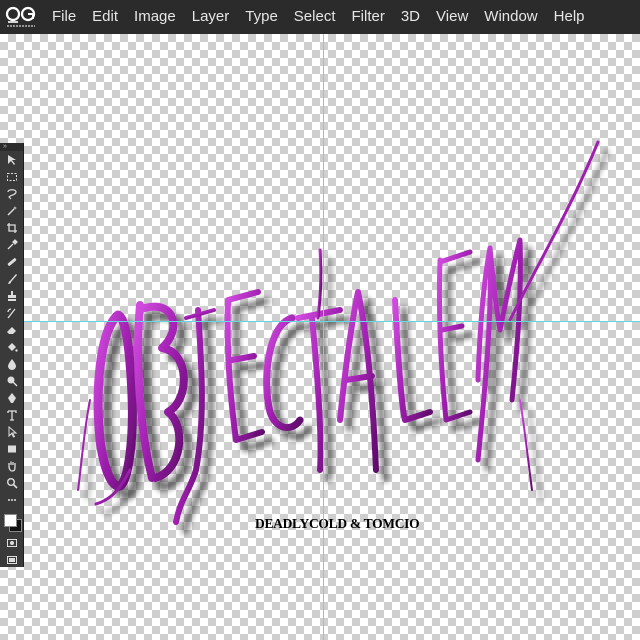 The image size is (640, 640). I want to click on pen-tool-icon, so click(12, 397).